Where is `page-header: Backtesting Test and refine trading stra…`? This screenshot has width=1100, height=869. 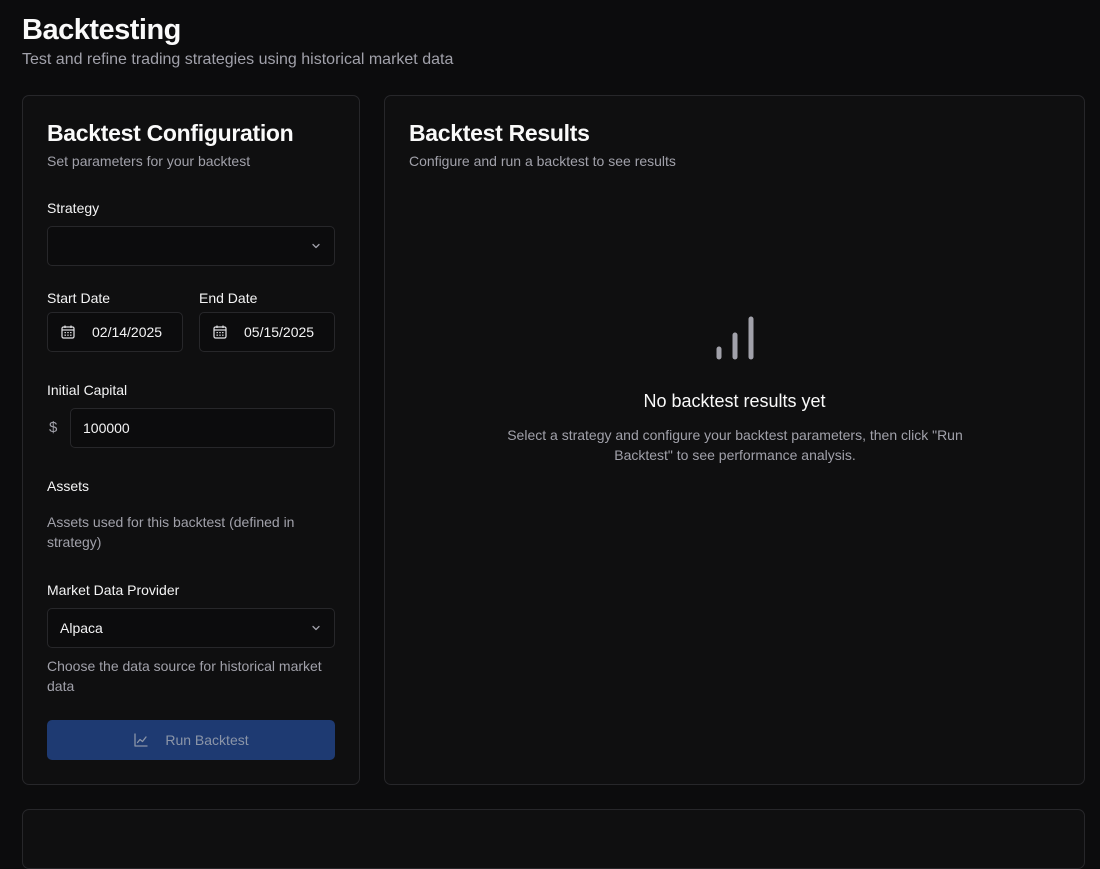
page-header: Backtesting Test and refine trading stra… is located at coordinates (237, 41).